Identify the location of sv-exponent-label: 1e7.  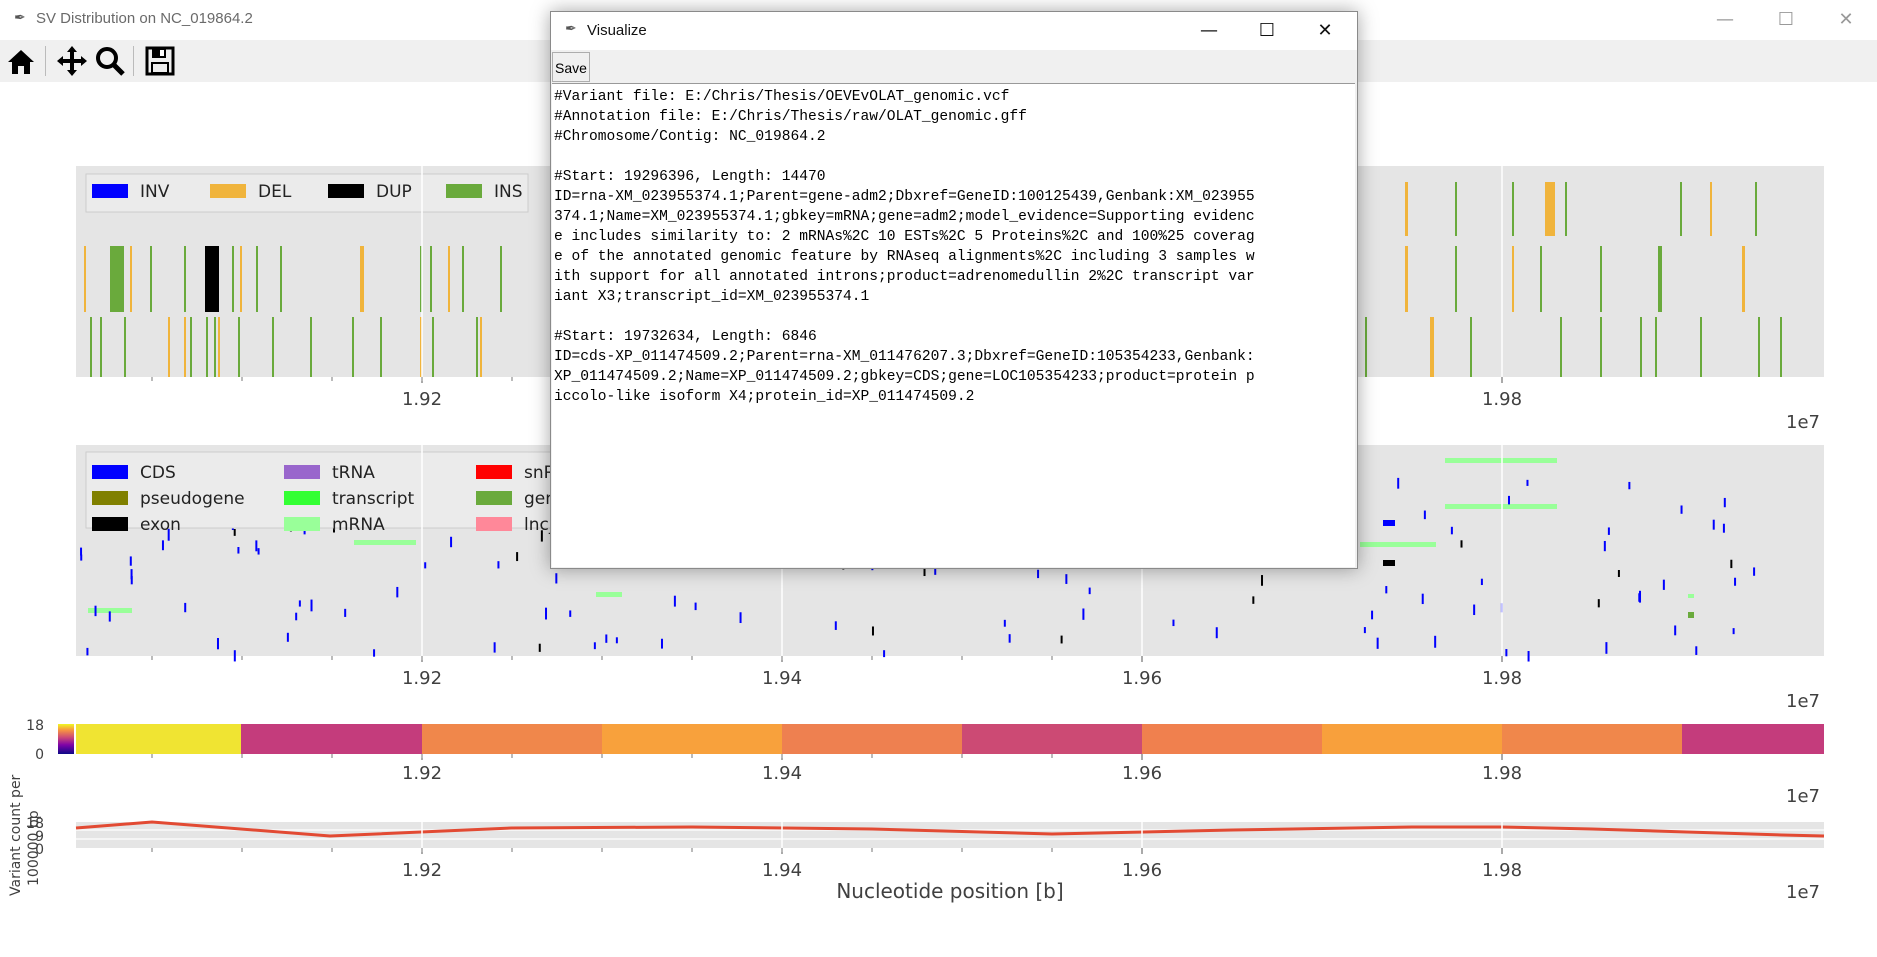
(1803, 422).